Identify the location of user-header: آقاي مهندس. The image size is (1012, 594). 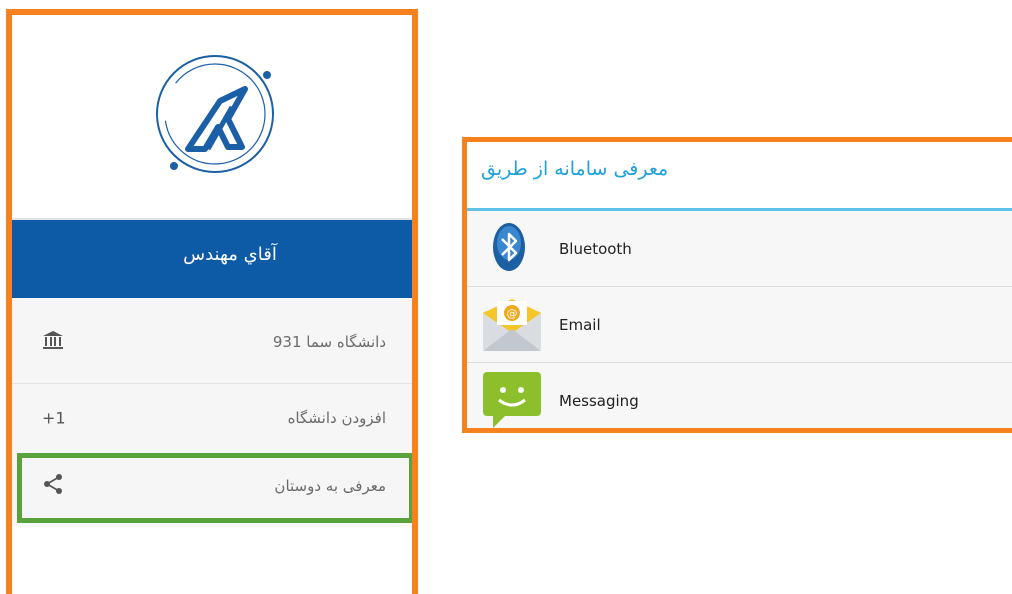
(212, 259).